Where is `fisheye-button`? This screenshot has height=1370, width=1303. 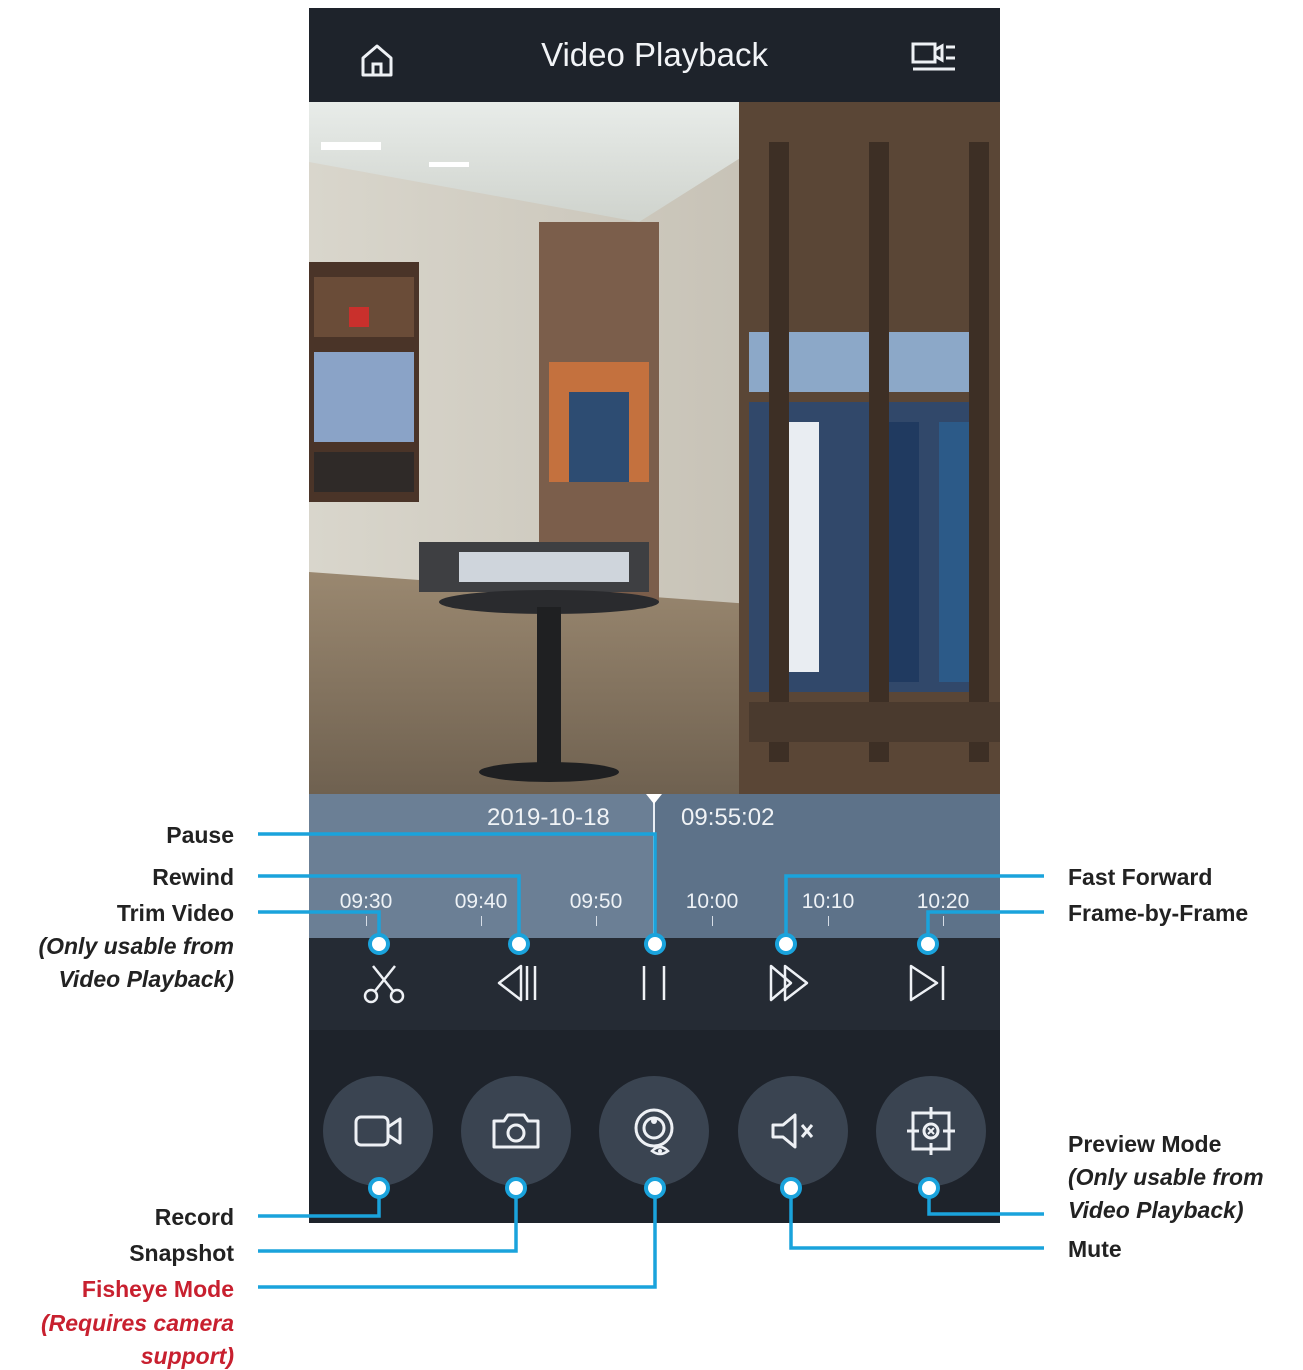
fisheye-button is located at coordinates (654, 1131).